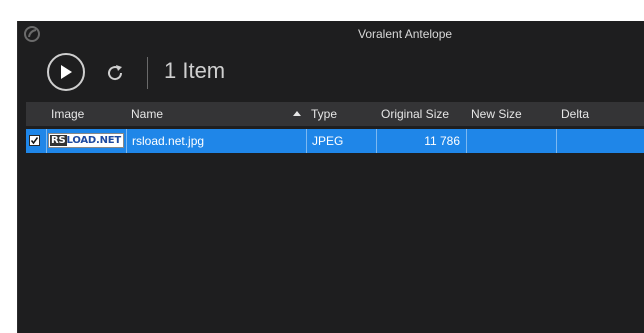 This screenshot has width=644, height=333. I want to click on column-header-image: Image, so click(67, 114).